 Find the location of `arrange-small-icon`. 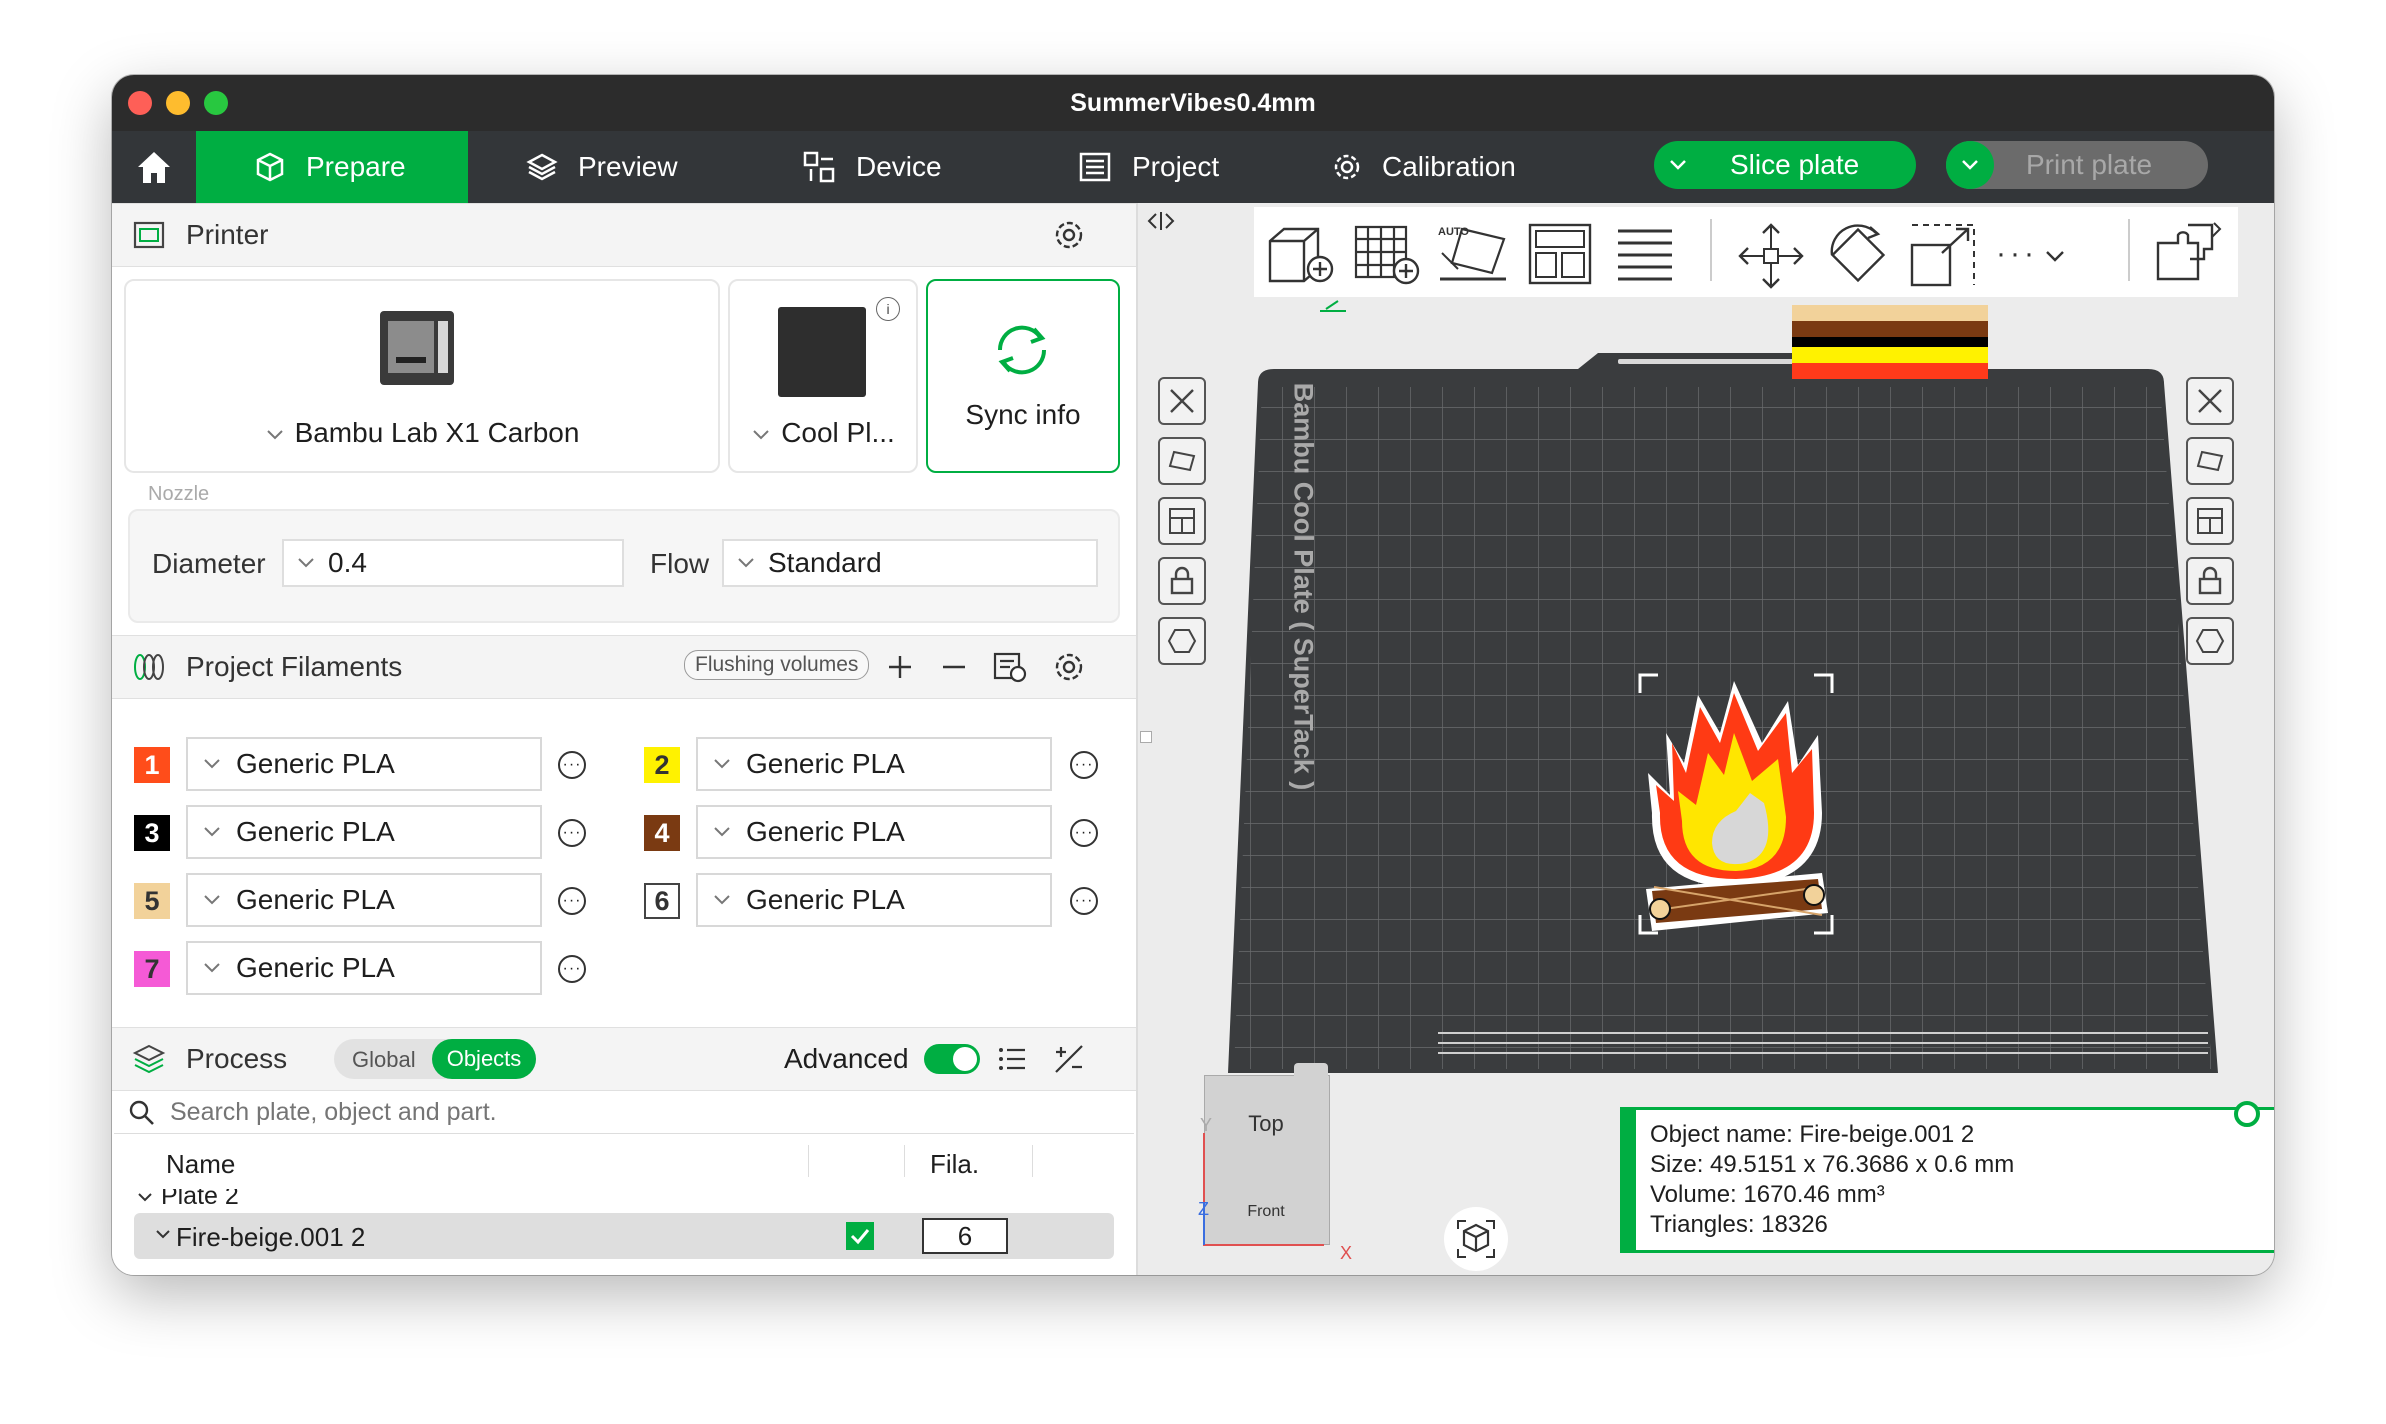

arrange-small-icon is located at coordinates (1182, 521).